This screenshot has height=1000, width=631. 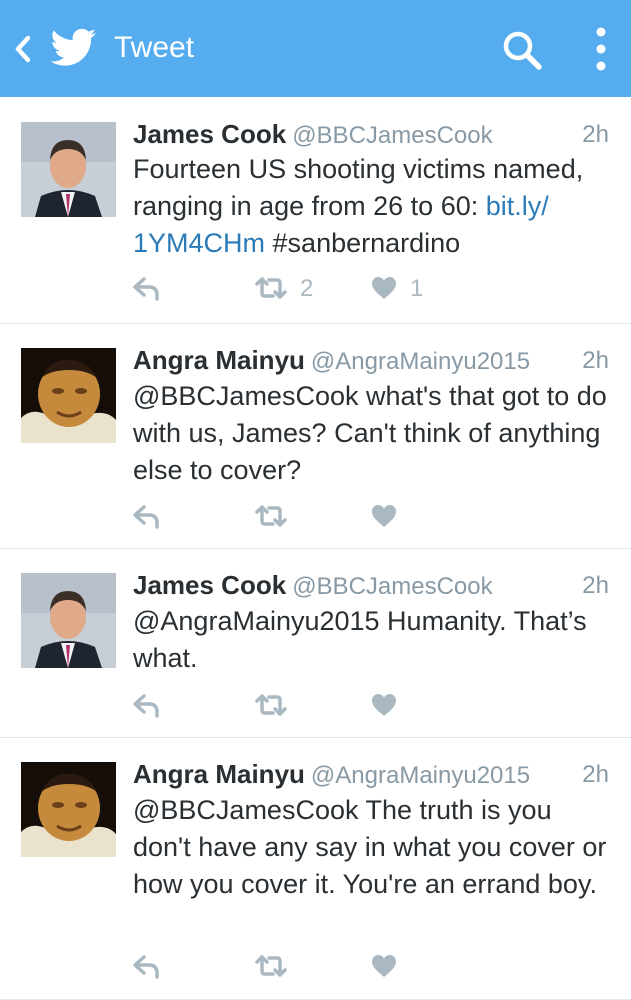 I want to click on twitter-bird-icon, so click(x=73, y=47).